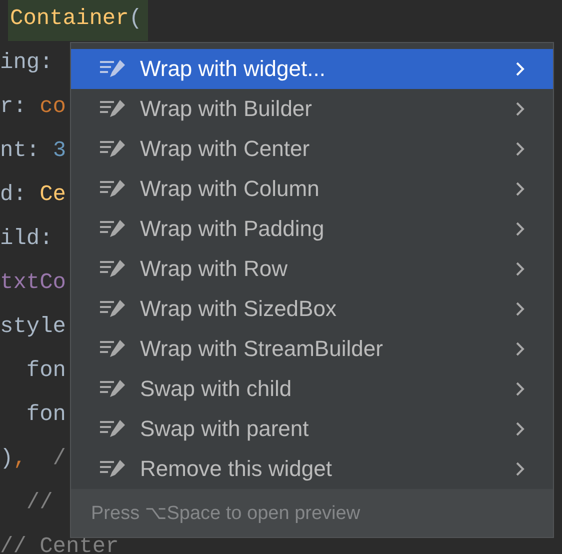  Describe the element at coordinates (33, 282) in the screenshot. I see `code-text: txtCo` at that location.